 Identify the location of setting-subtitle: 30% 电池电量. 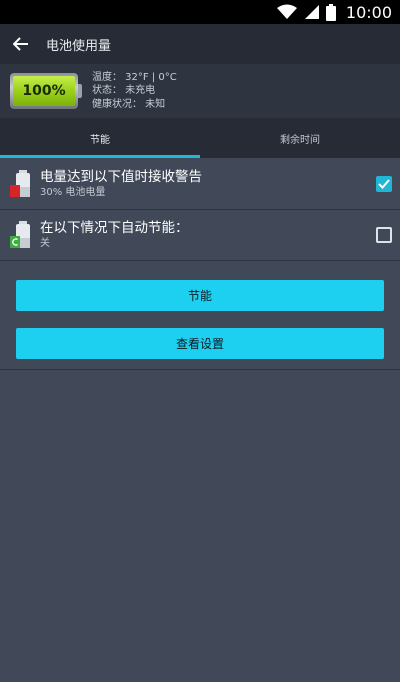
(73, 192).